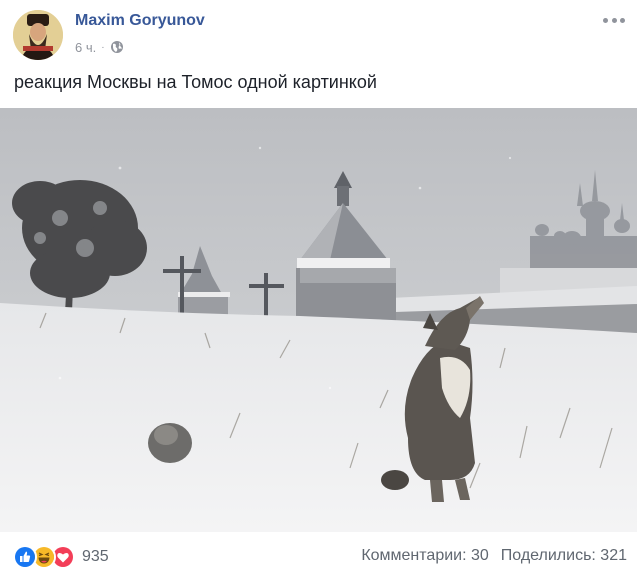 The width and height of the screenshot is (637, 575). What do you see at coordinates (494, 556) in the screenshot?
I see `post-stats: Комментарии: 30 Поделились: 321` at bounding box center [494, 556].